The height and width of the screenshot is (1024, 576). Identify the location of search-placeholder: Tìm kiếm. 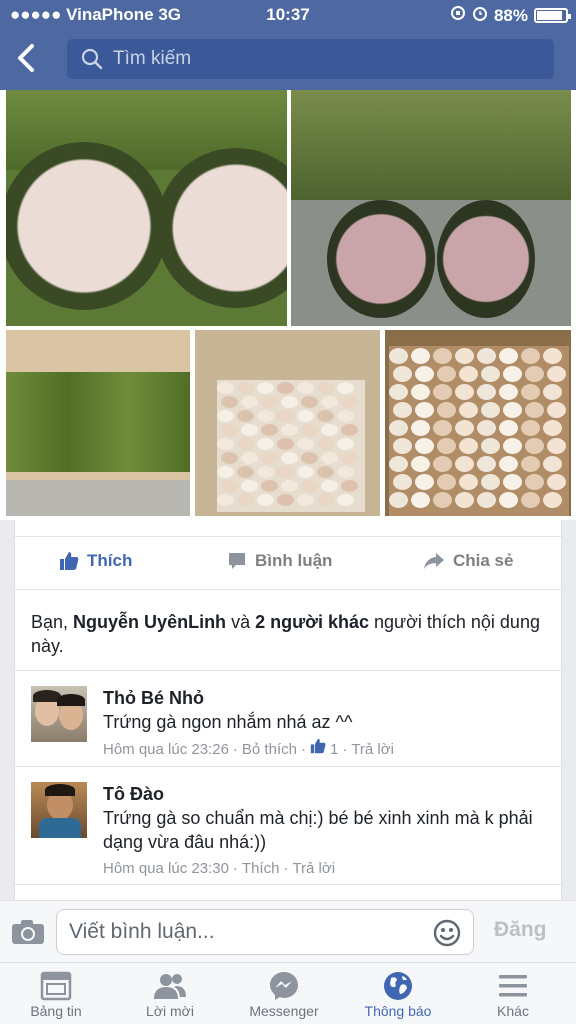
(152, 58).